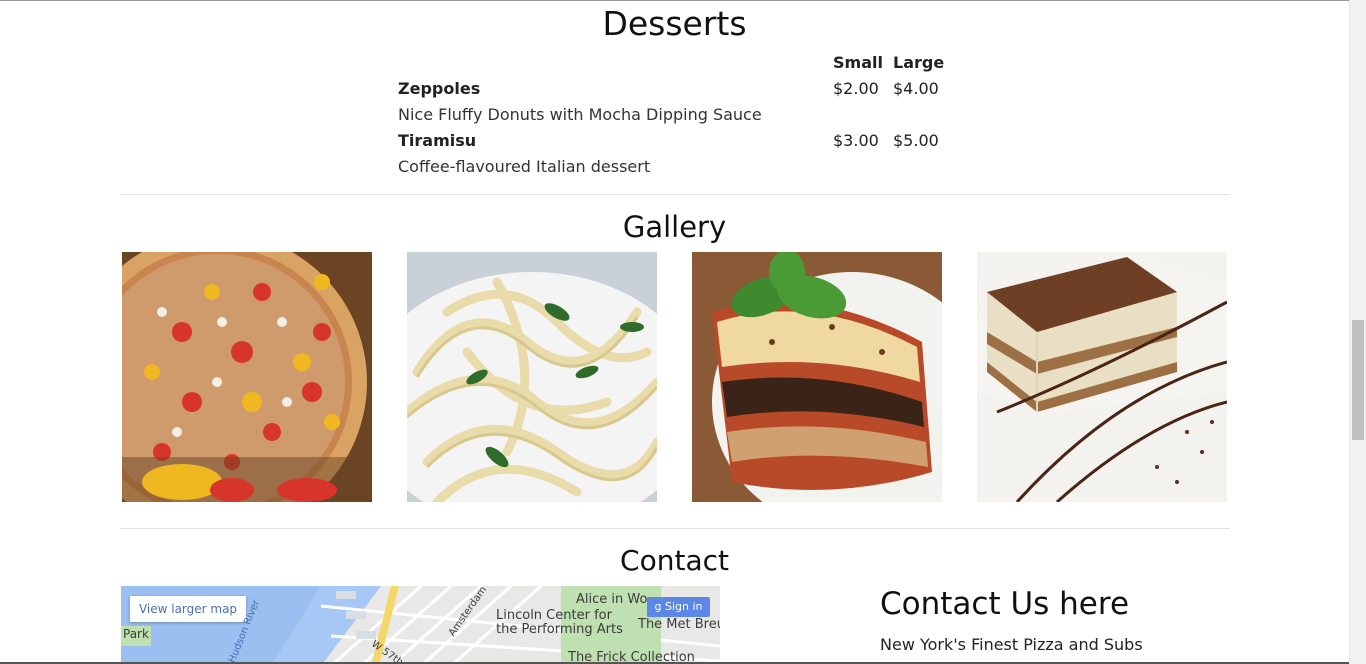 The height and width of the screenshot is (664, 1366). What do you see at coordinates (919, 62) in the screenshot?
I see `col-large-header: Large` at bounding box center [919, 62].